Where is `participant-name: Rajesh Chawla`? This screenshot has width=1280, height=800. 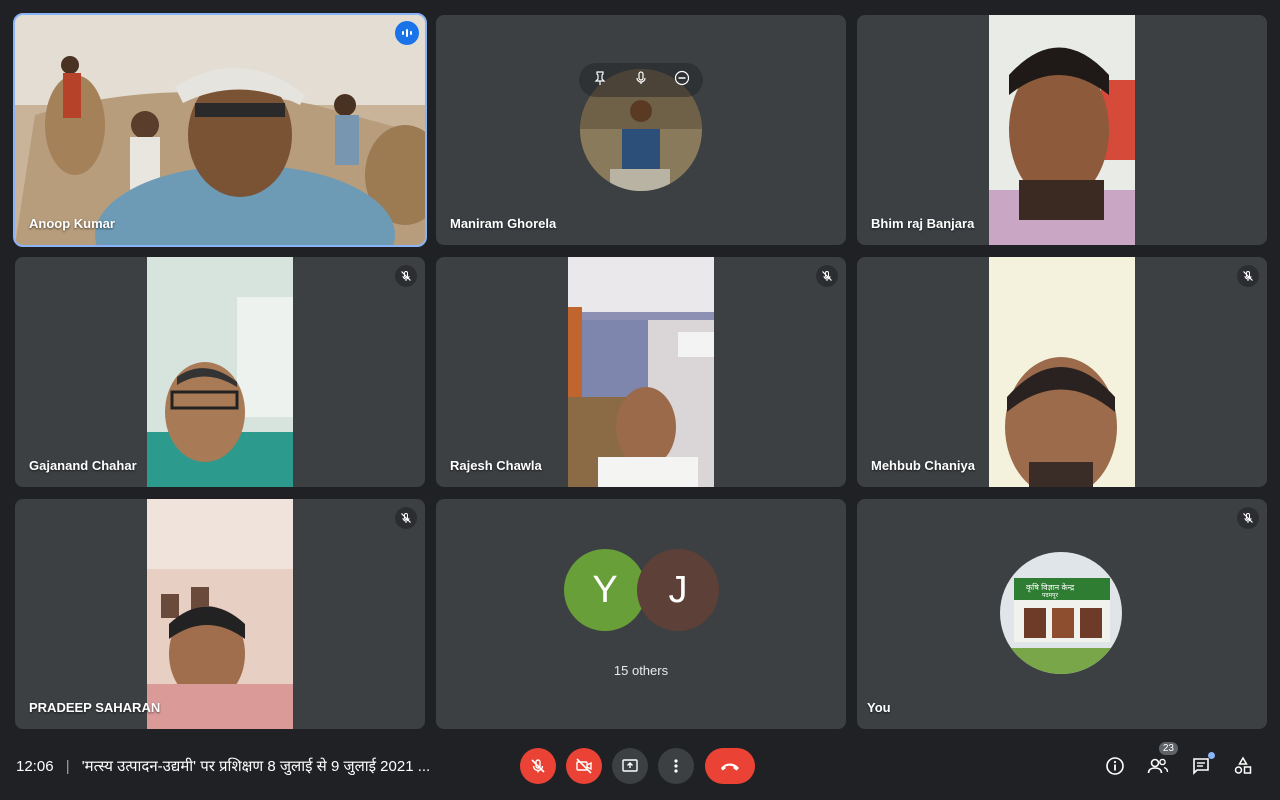 participant-name: Rajesh Chawla is located at coordinates (496, 465).